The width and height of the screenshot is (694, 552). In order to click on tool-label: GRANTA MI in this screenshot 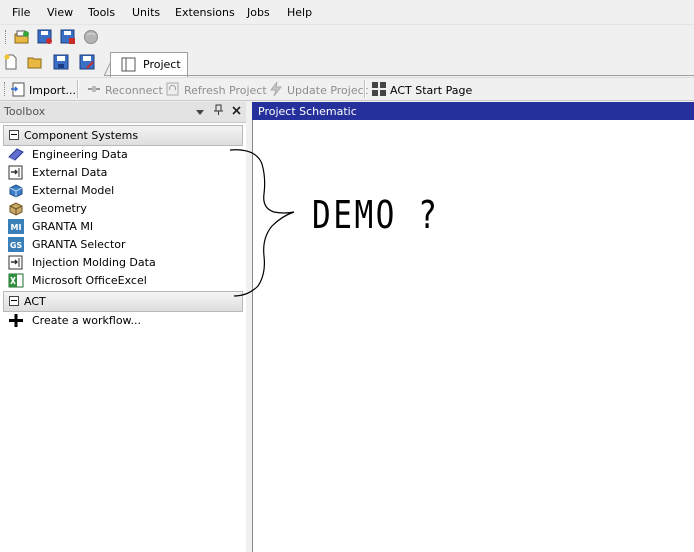, I will do `click(63, 226)`.